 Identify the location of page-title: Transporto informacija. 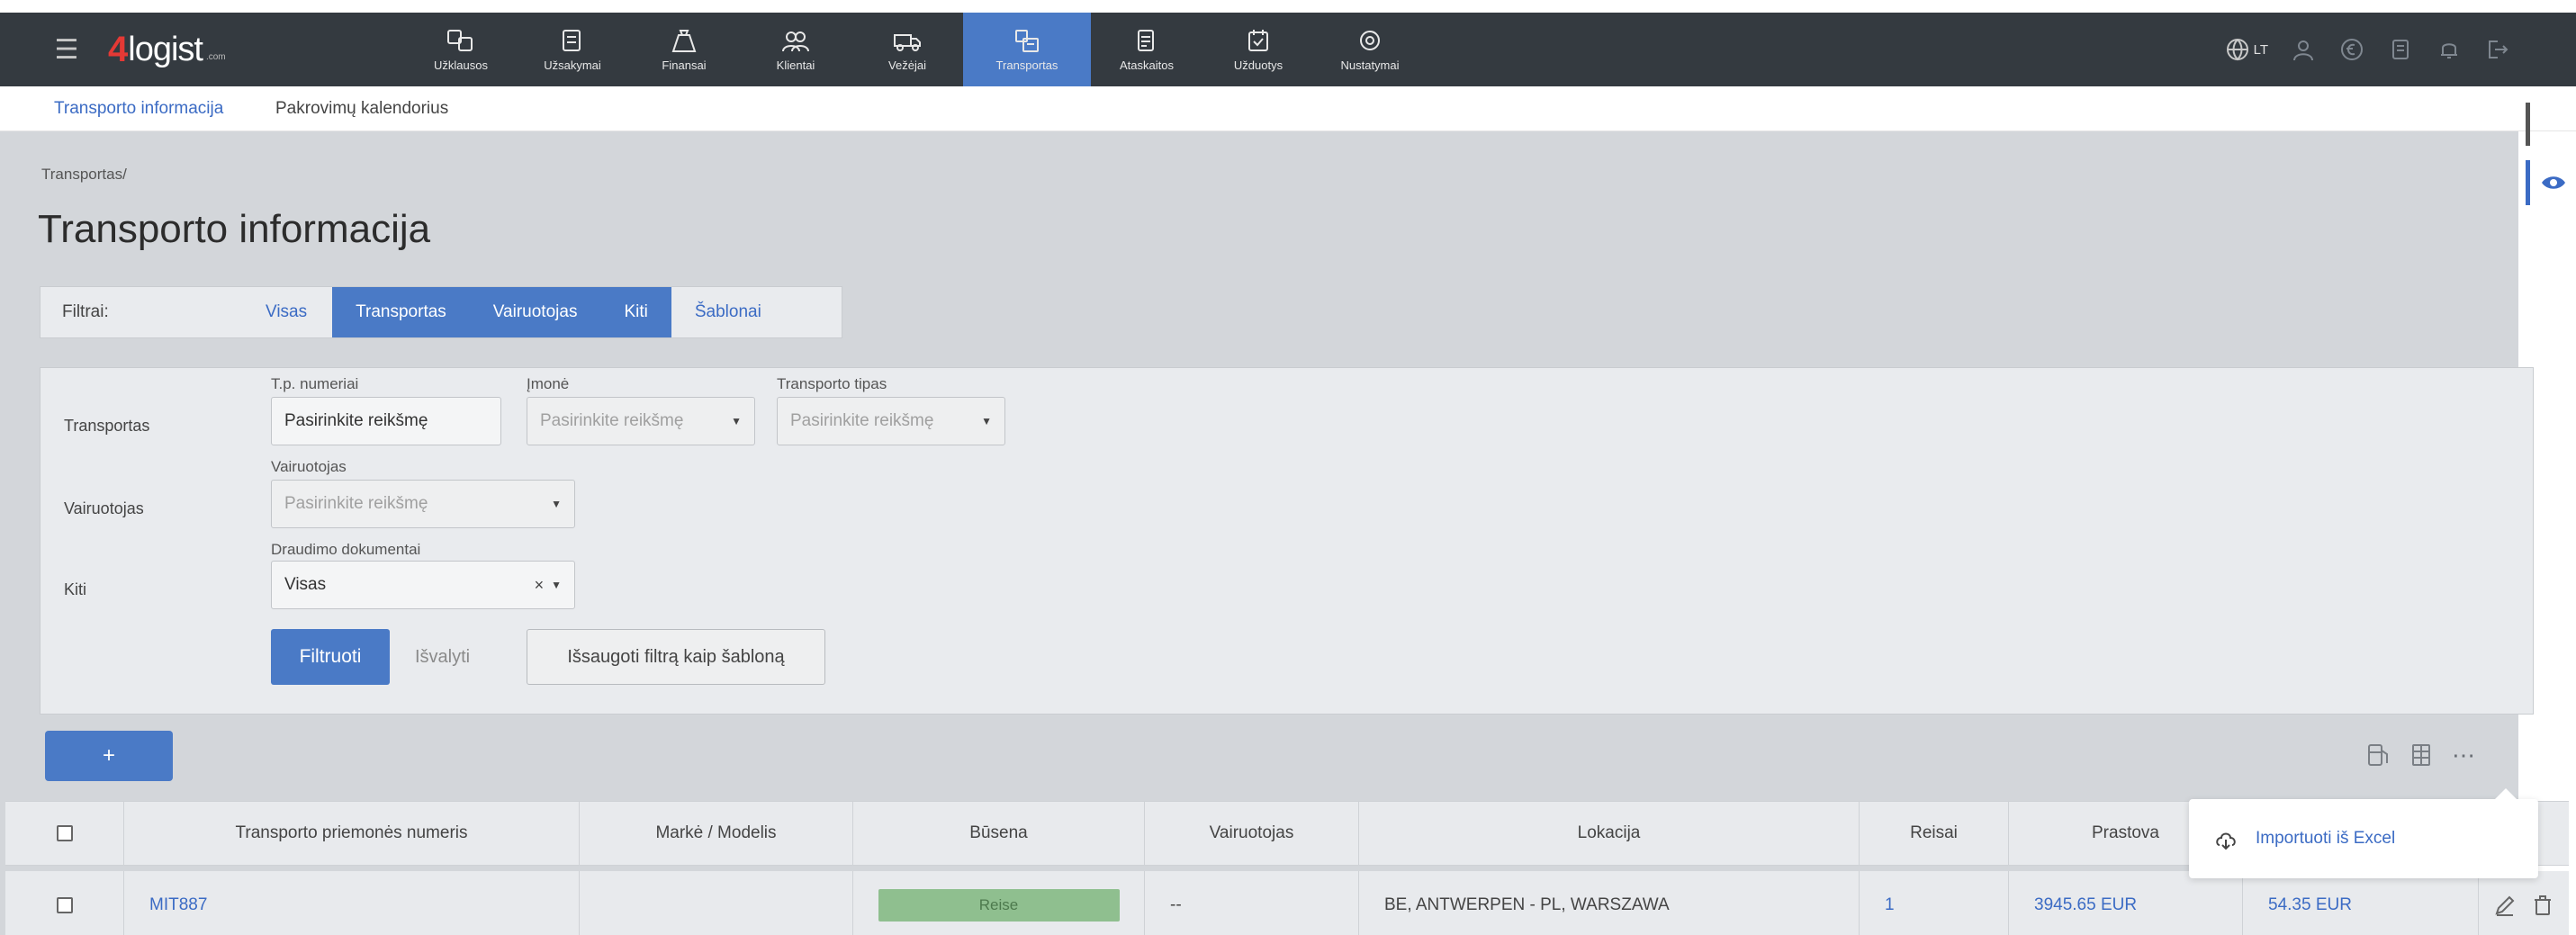
(234, 229).